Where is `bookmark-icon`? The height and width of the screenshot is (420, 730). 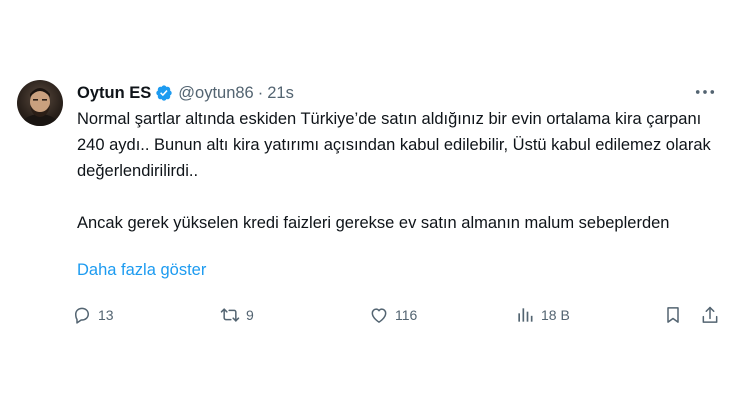 bookmark-icon is located at coordinates (673, 315).